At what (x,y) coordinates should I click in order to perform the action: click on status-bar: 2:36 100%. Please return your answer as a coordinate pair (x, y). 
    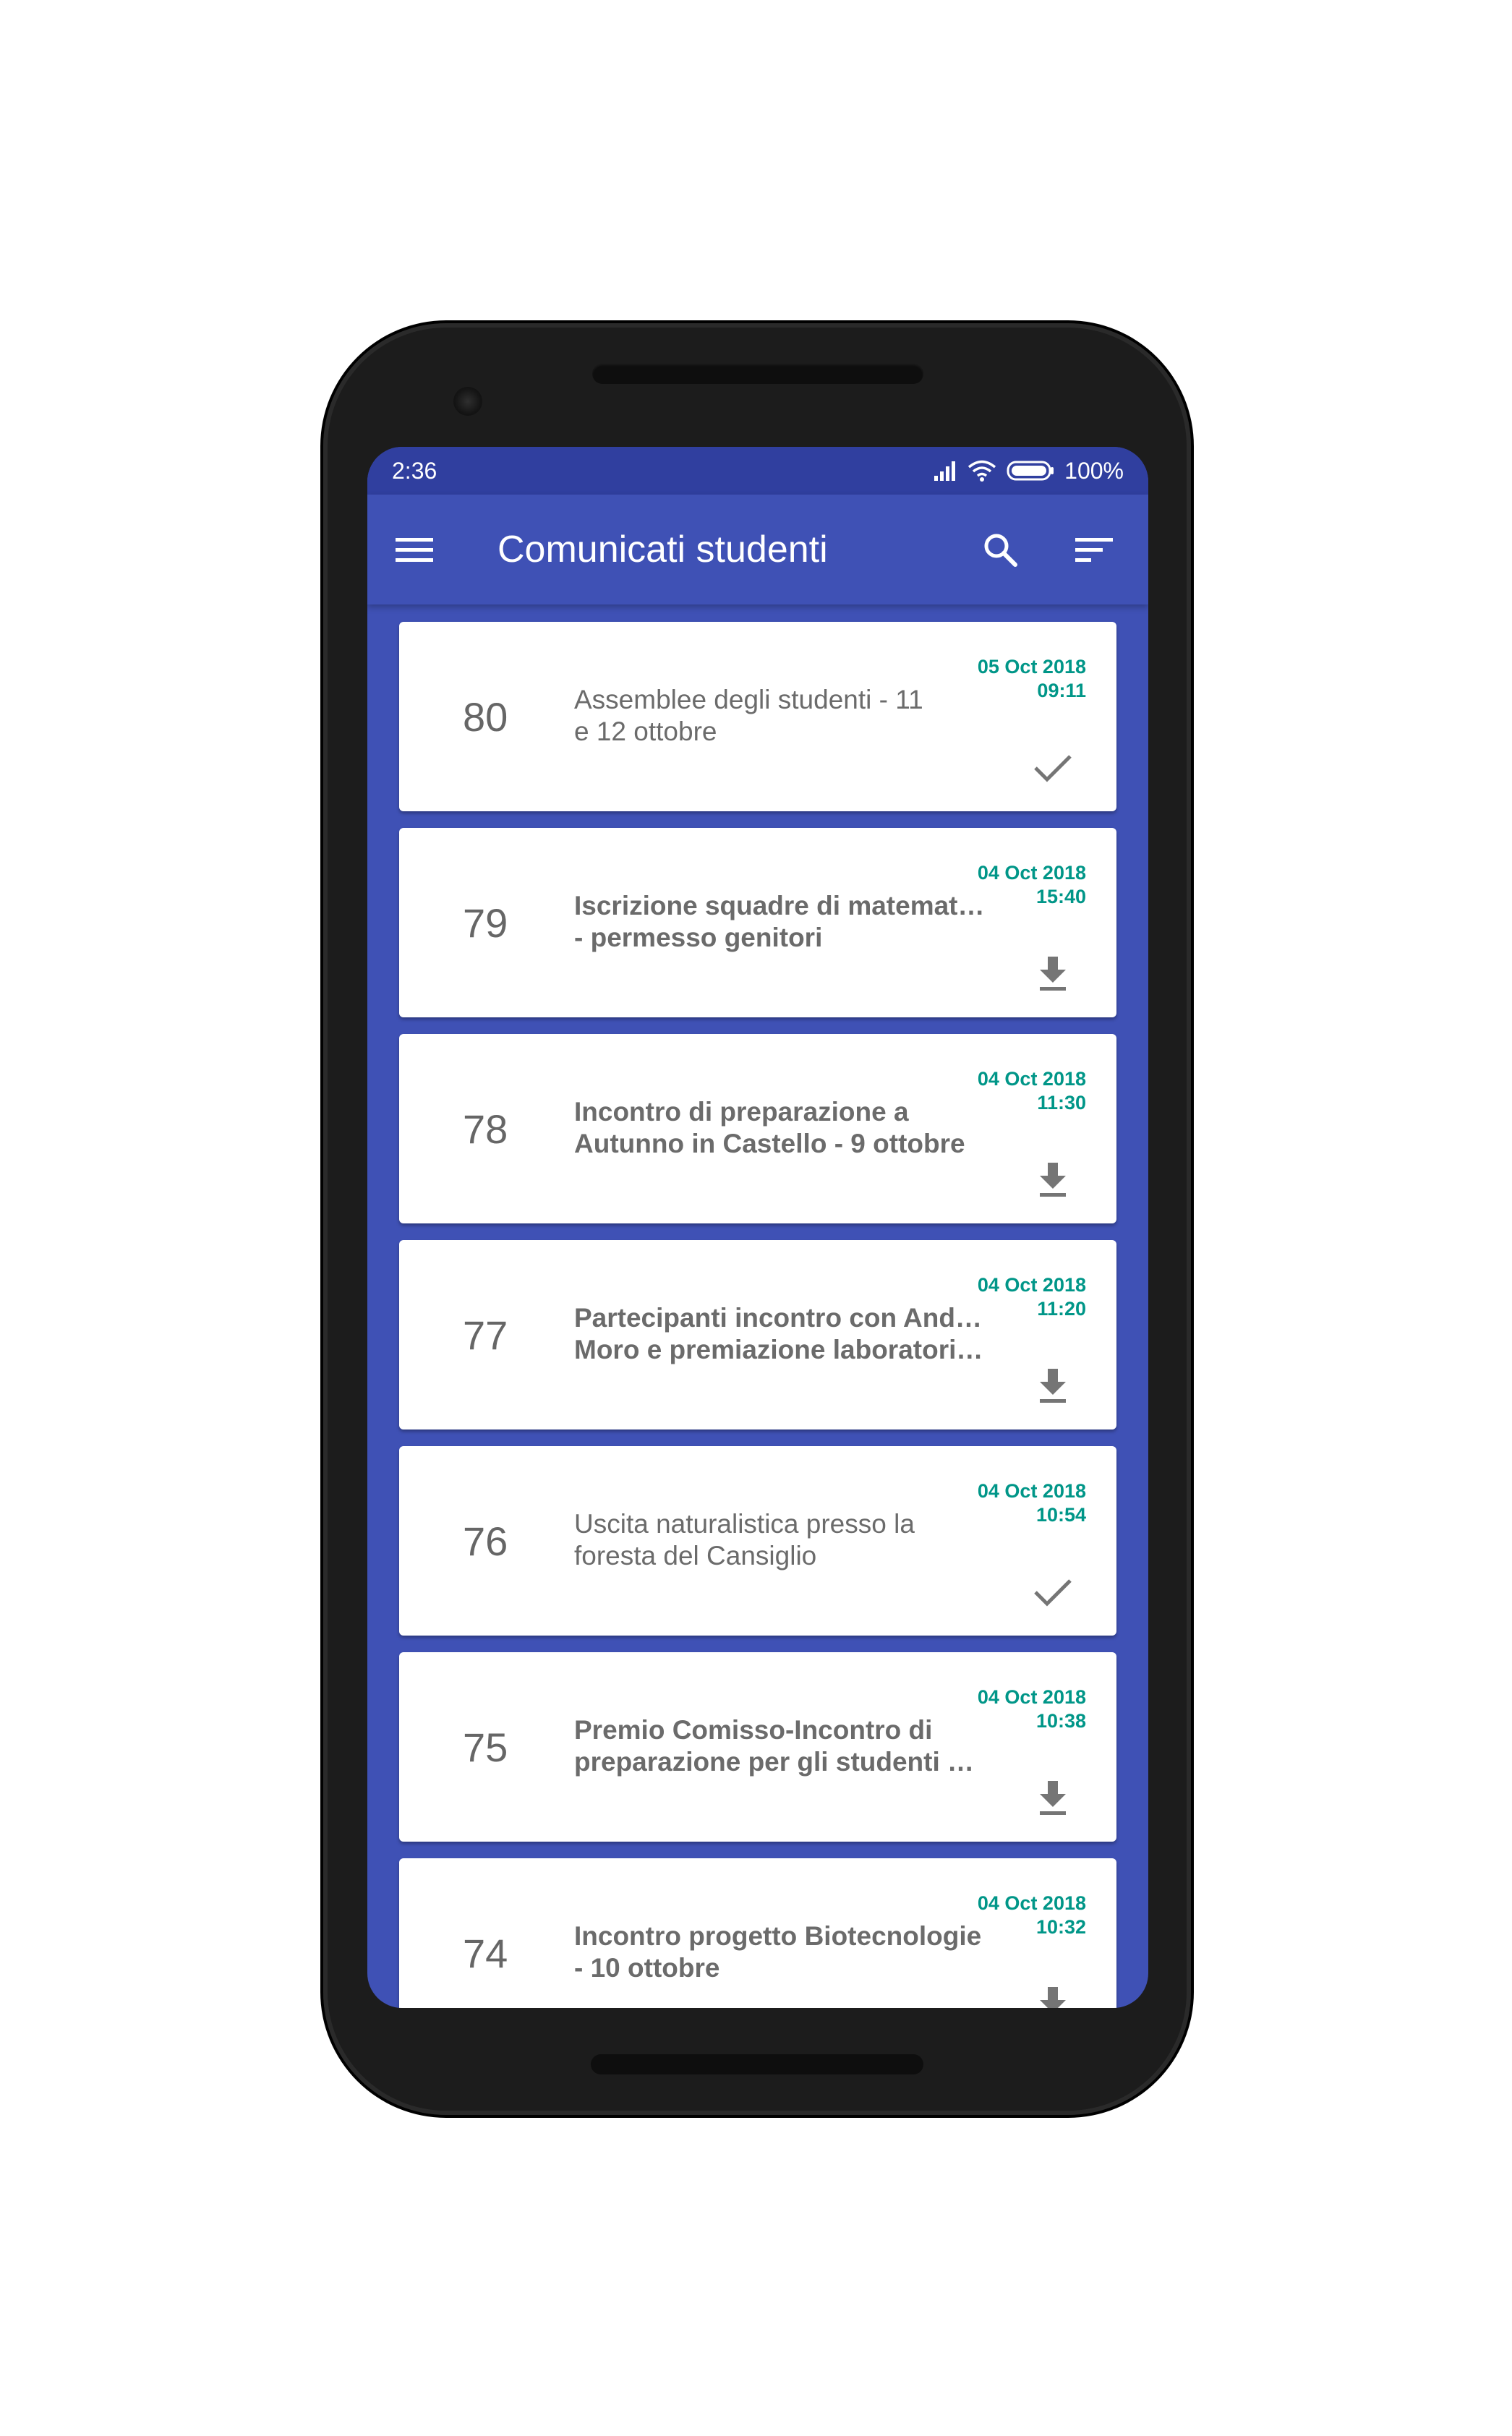
    Looking at the image, I should click on (758, 471).